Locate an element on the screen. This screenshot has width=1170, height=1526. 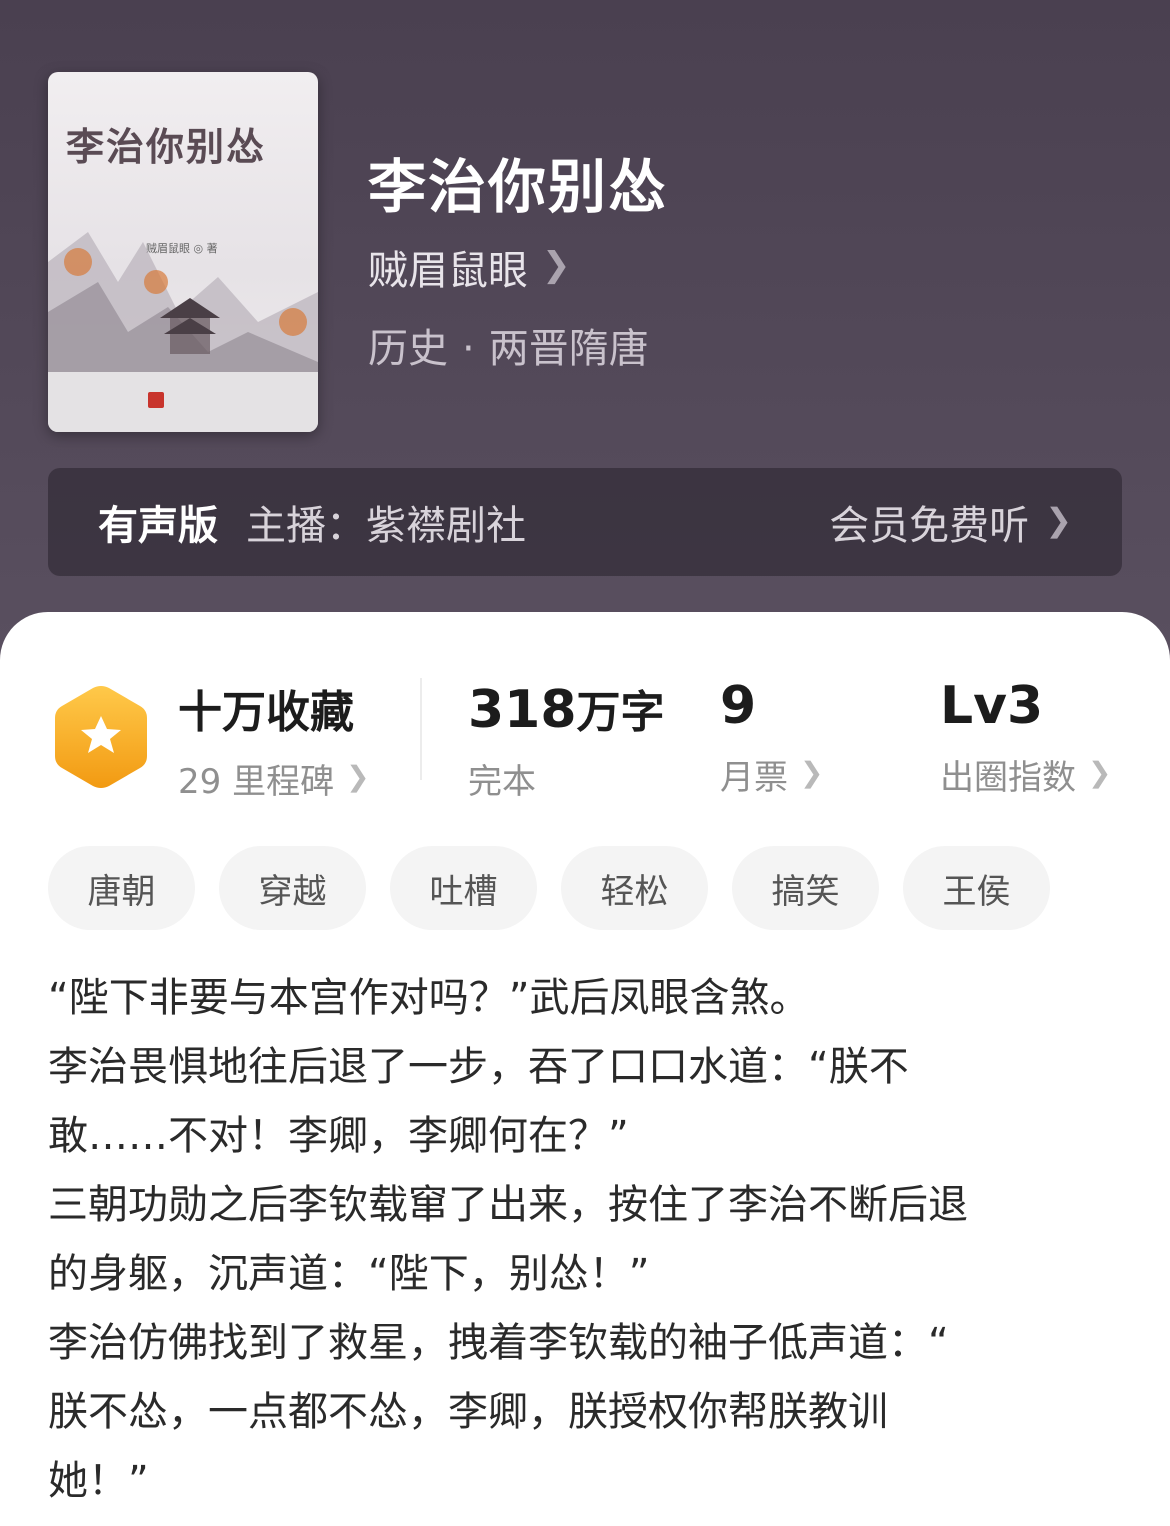
audio-version-tag: 有声版 is located at coordinates (158, 526).